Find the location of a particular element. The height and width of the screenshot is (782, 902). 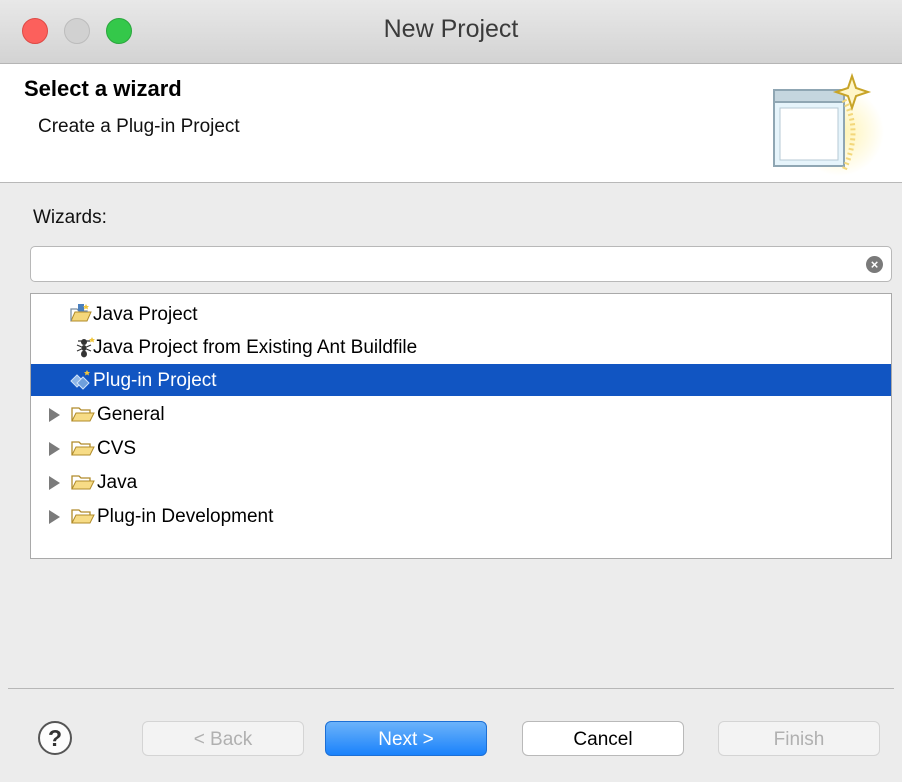

tree-item-general: General is located at coordinates (461, 414).